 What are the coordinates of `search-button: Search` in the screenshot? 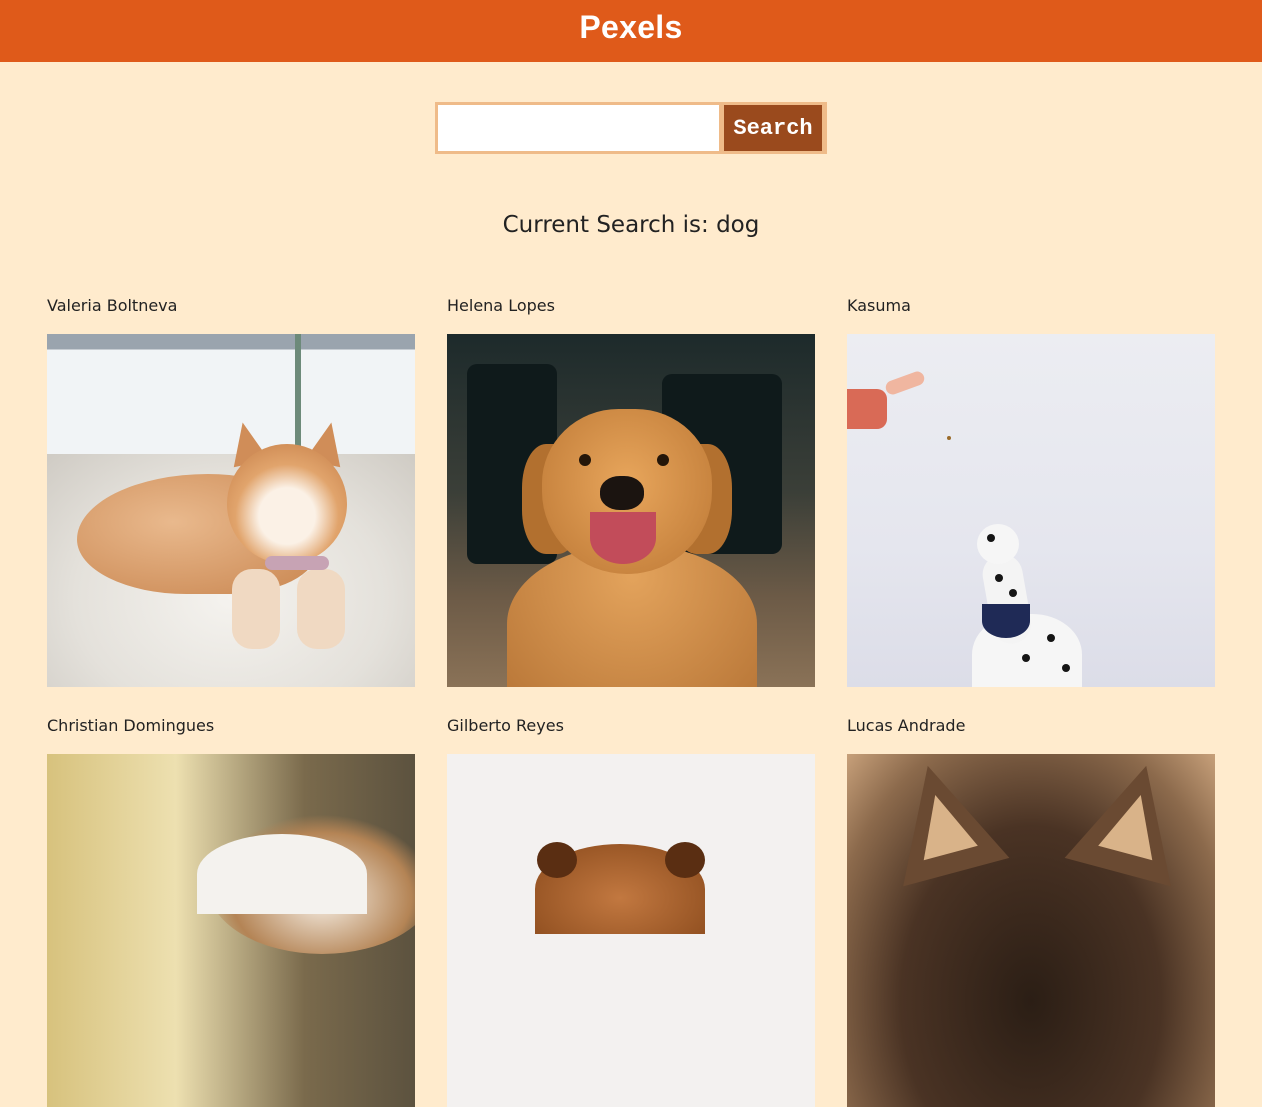 It's located at (773, 128).